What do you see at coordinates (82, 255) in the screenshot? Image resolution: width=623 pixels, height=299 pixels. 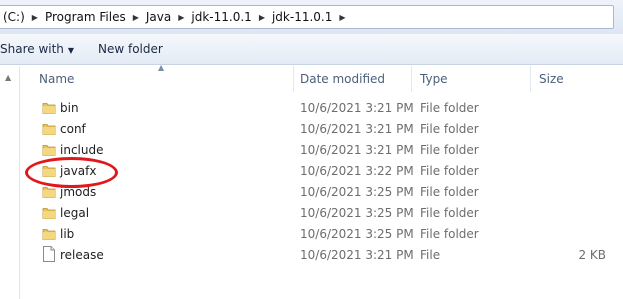 I see `file-name: release` at bounding box center [82, 255].